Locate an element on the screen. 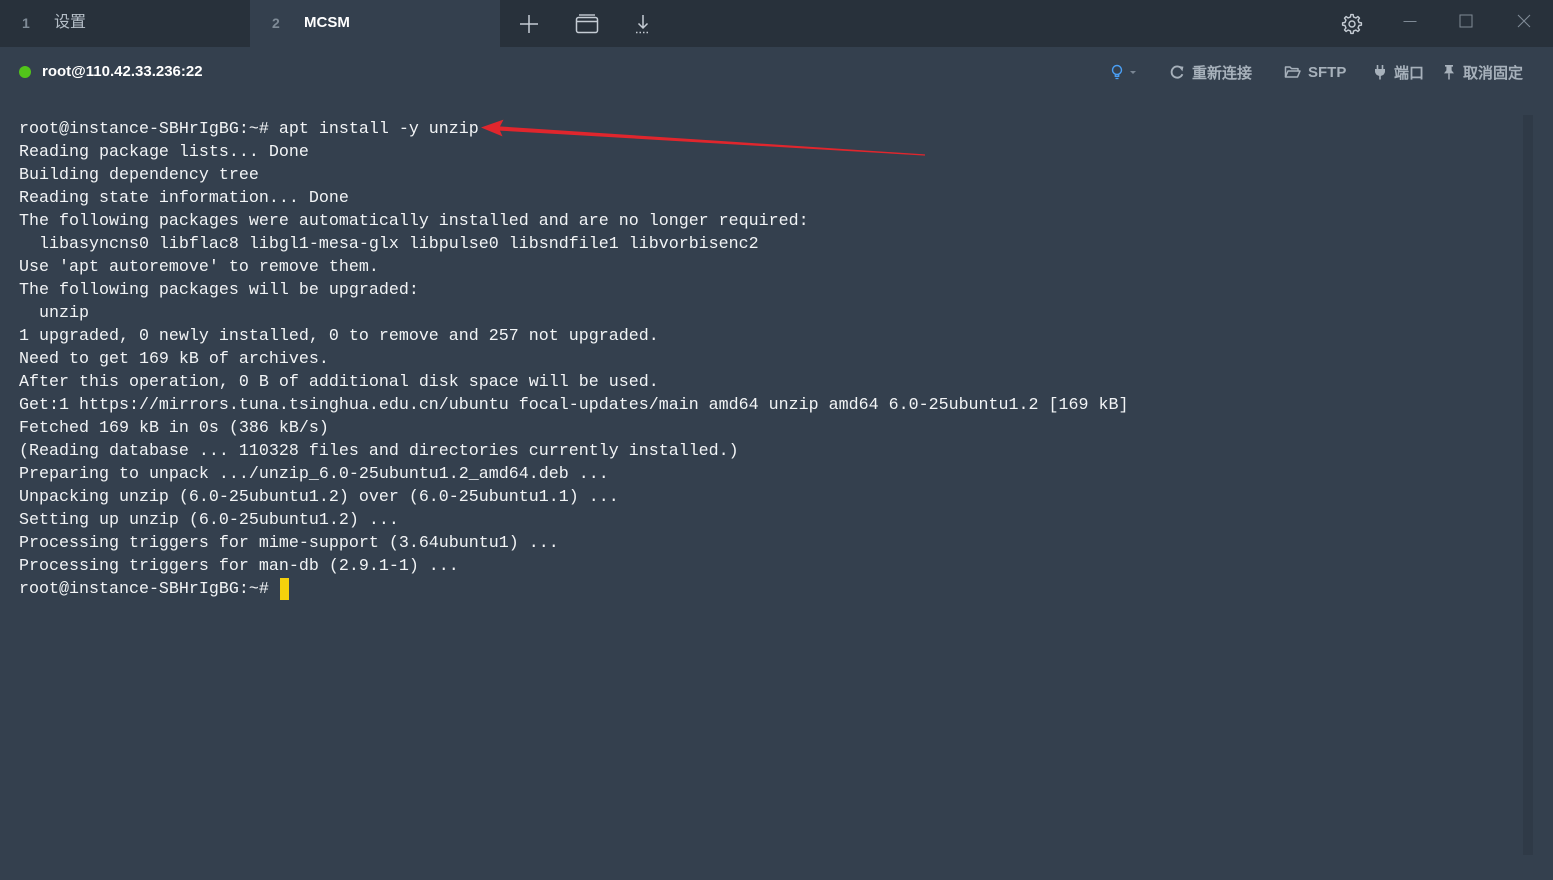  terminal-line: The following packages will be upgraded: is located at coordinates (219, 290).